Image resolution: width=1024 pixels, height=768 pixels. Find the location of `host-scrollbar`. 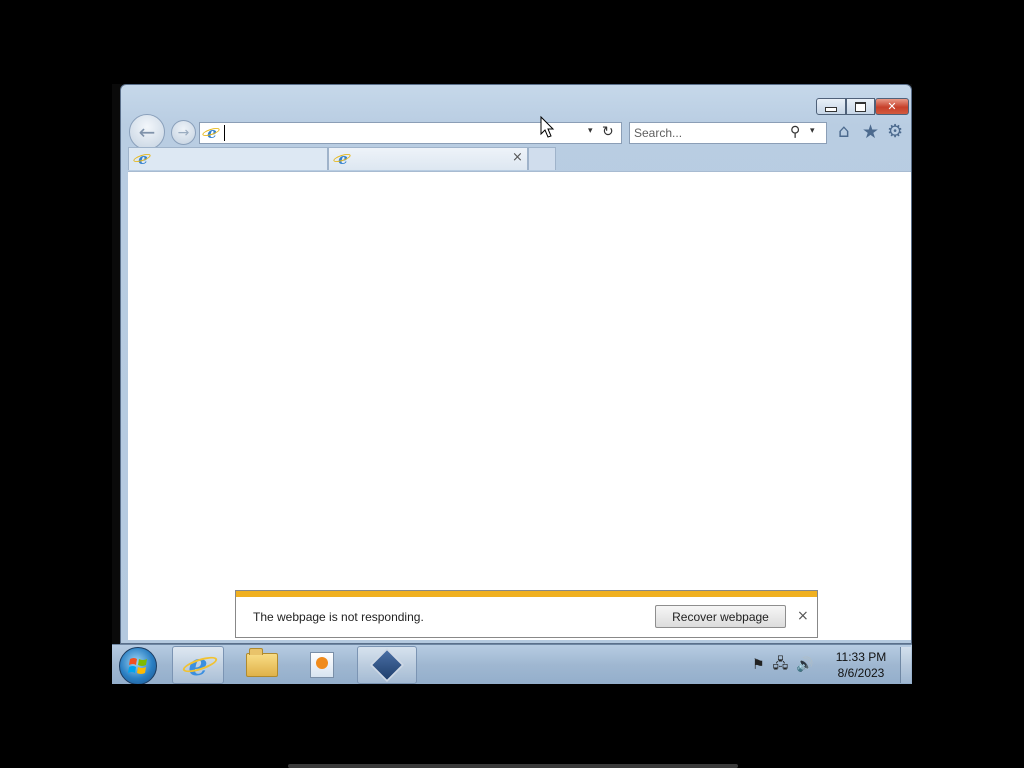

host-scrollbar is located at coordinates (513, 766).